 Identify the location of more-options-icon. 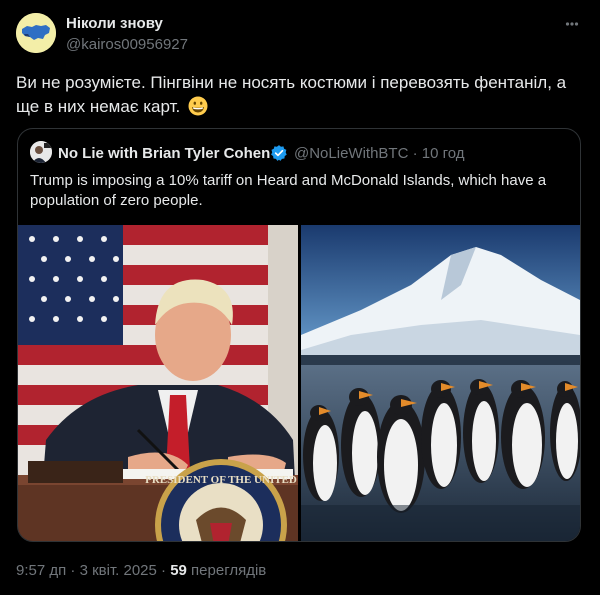
(572, 24).